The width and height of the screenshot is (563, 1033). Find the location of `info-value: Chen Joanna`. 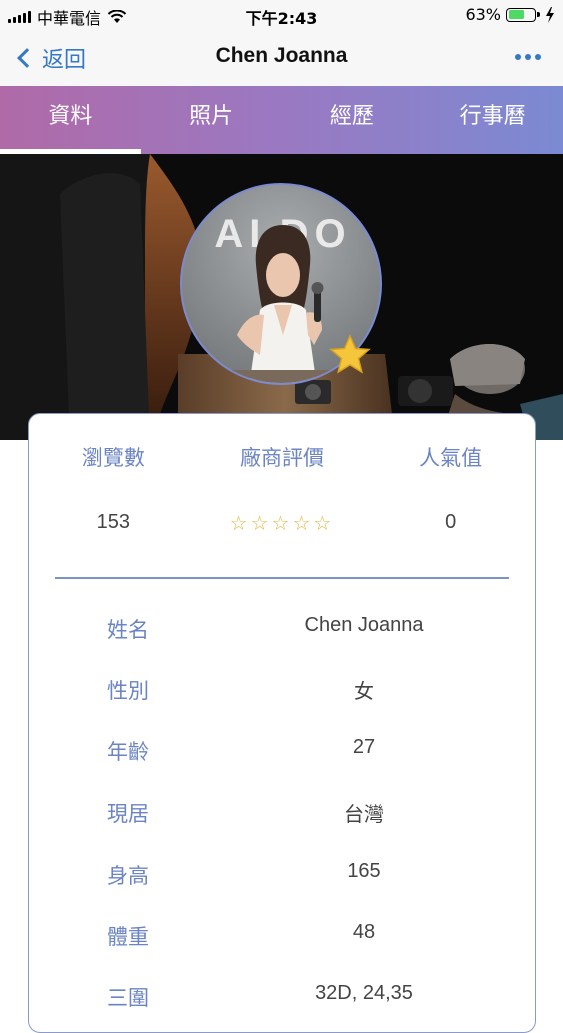

info-value: Chen Joanna is located at coordinates (364, 625).